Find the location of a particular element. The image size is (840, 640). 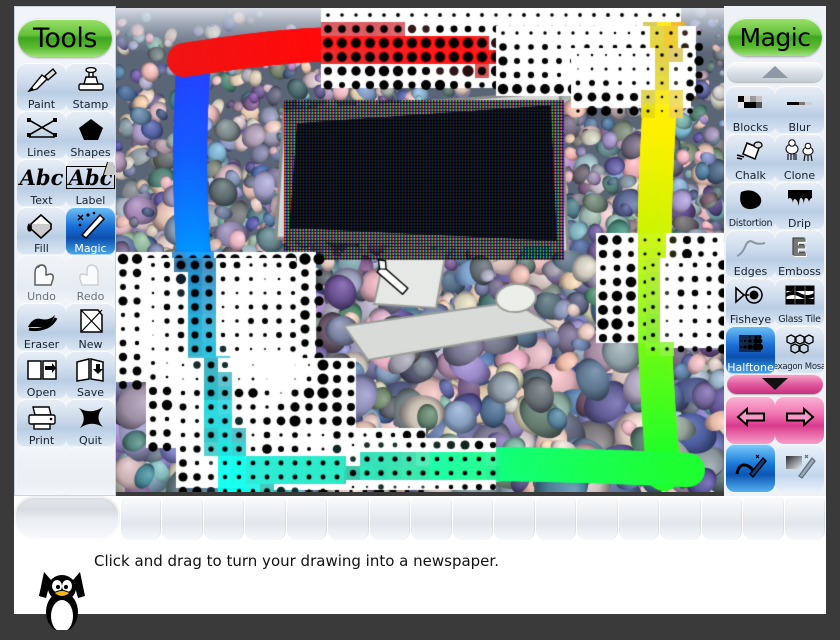

paint-bucket-icon is located at coordinates (41, 225).